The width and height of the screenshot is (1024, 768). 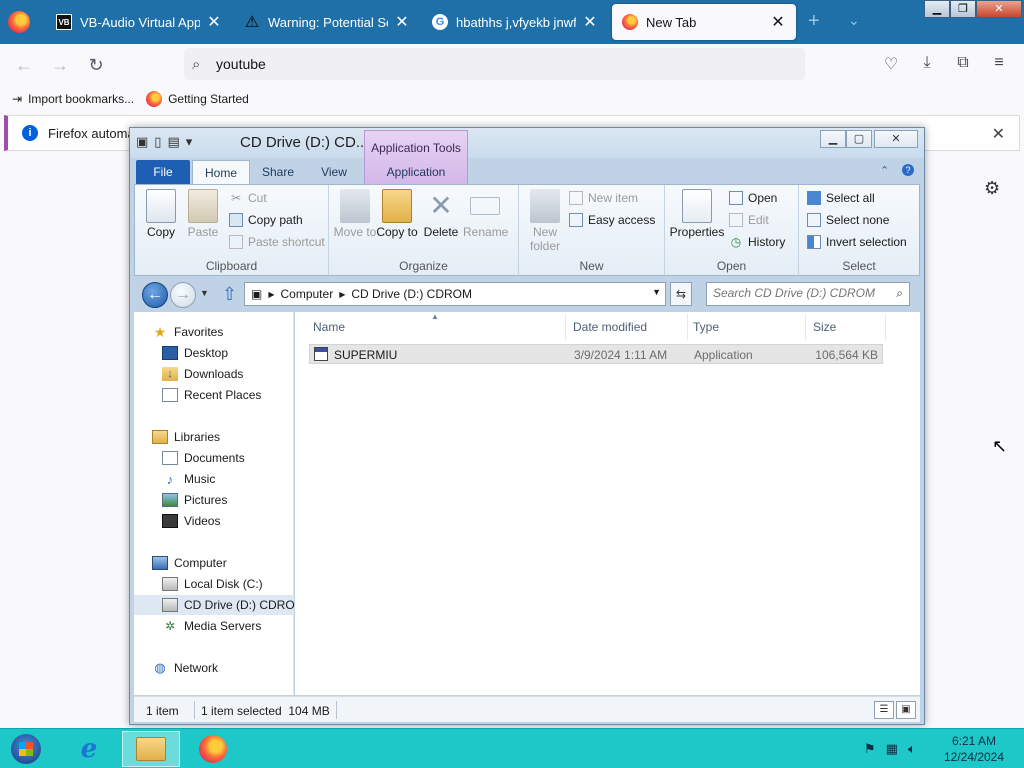 I want to click on explorer-title-bar: ▣ ▯ ▤ ▾ CD Drive (D:) CD... ▁ ▢ ✕, so click(x=527, y=143).